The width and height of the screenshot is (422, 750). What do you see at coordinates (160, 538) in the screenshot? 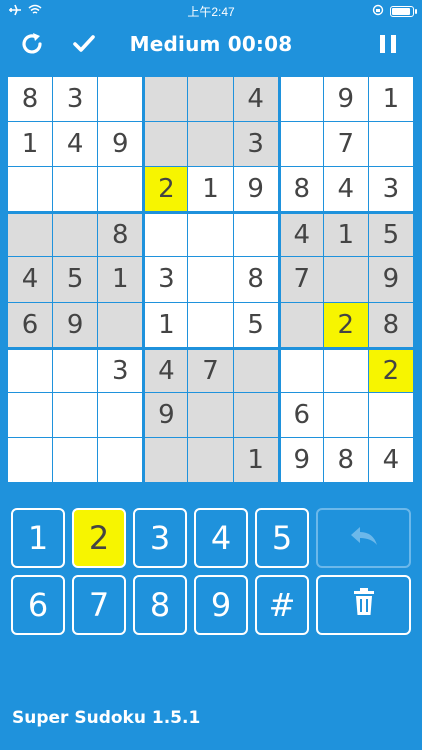
I see `key-3: 3` at bounding box center [160, 538].